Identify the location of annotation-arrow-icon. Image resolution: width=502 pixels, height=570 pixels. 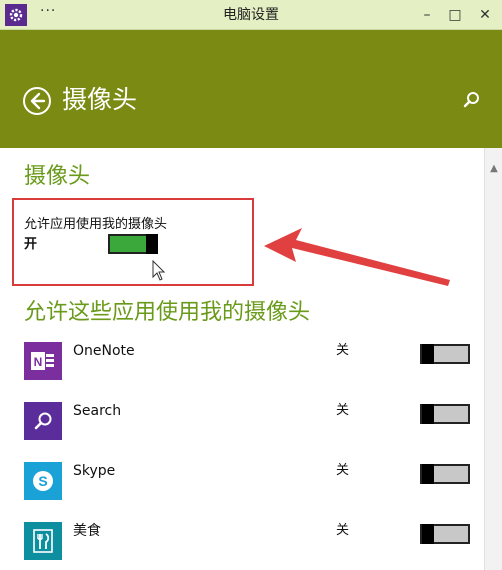
(357, 257).